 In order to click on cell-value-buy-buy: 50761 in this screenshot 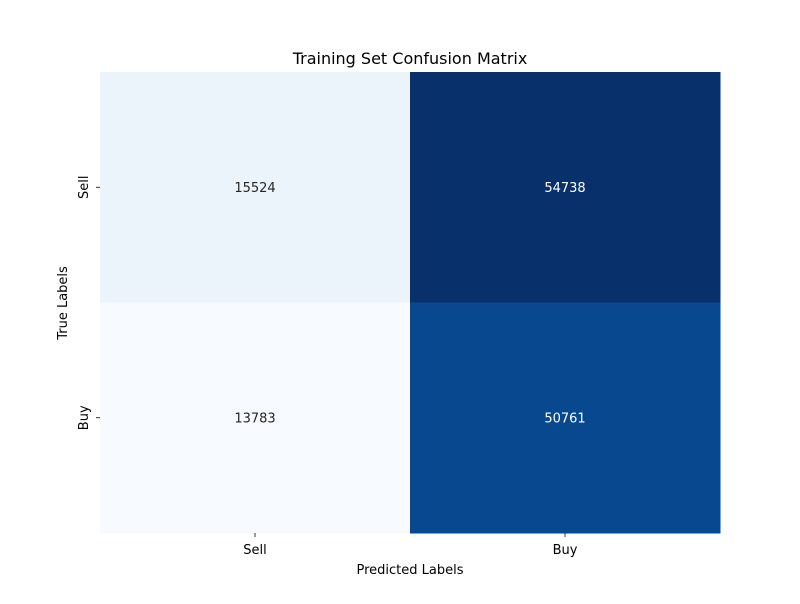, I will do `click(564, 418)`.